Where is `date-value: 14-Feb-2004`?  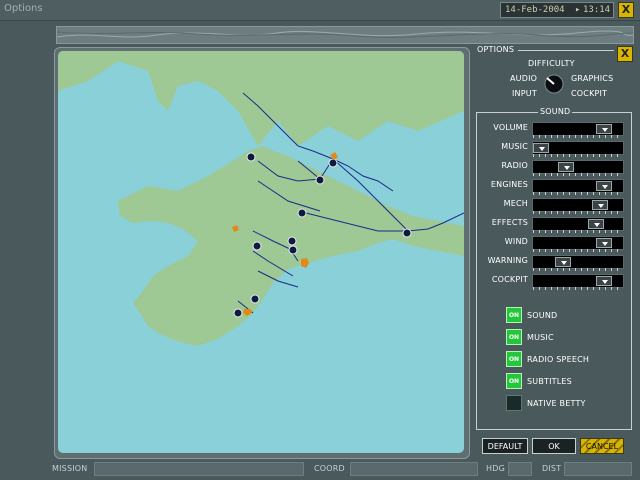
date-value: 14-Feb-2004 is located at coordinates (535, 10).